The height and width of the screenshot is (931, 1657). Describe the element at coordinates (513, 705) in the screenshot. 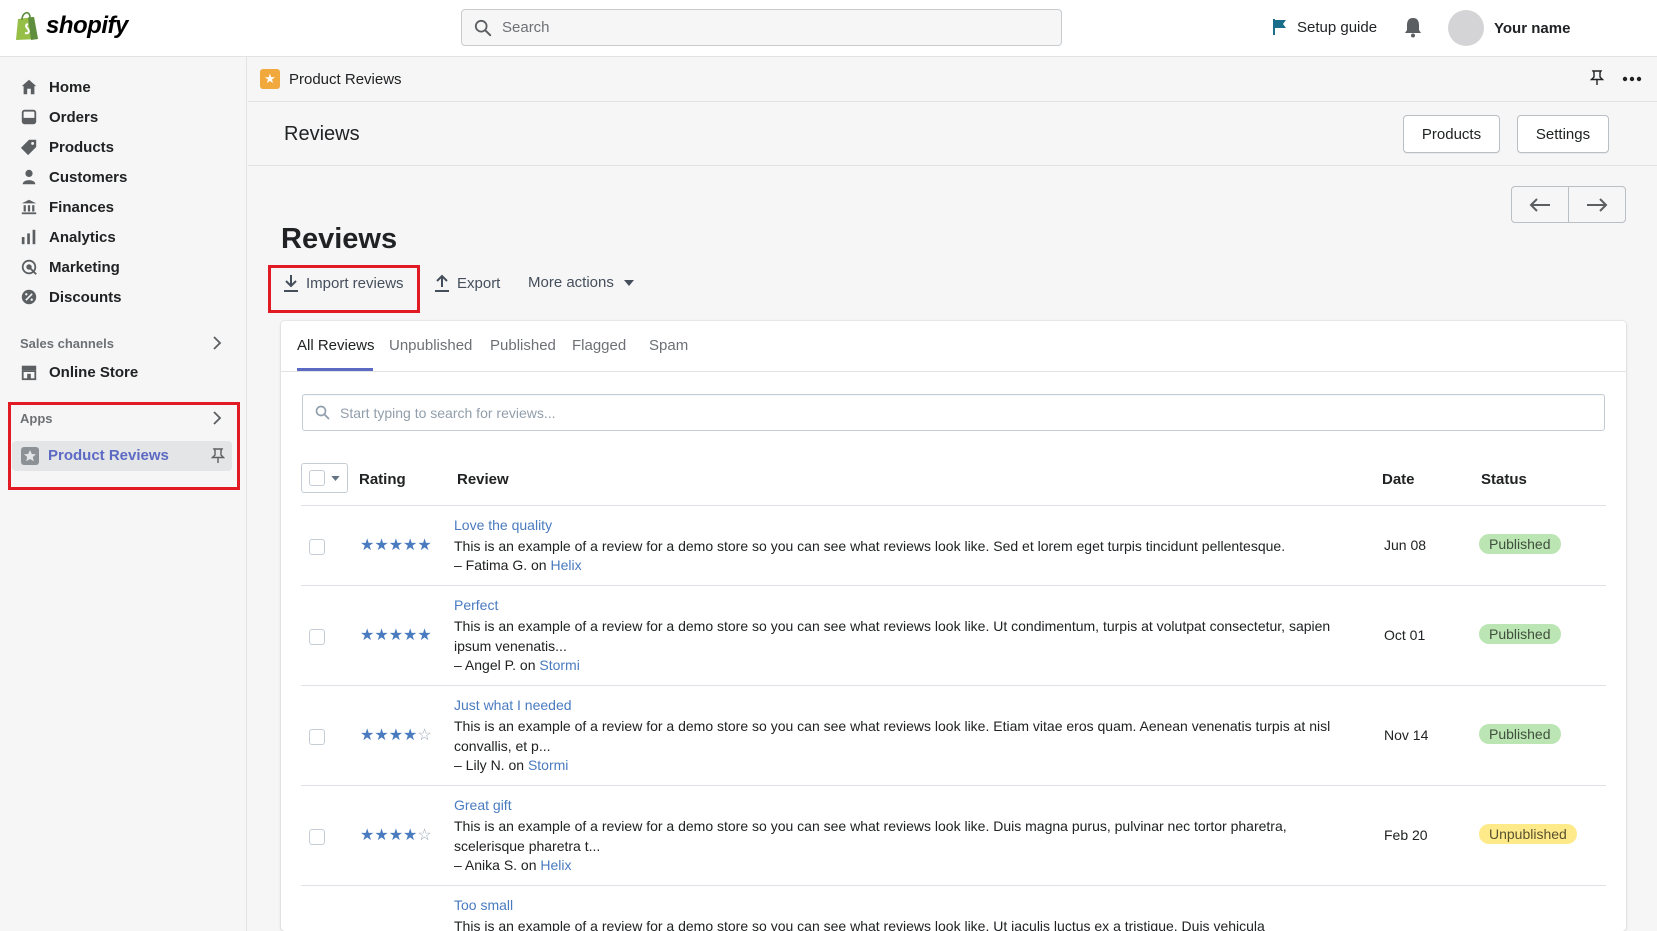

I see `review-title-link: Just what I needed` at that location.